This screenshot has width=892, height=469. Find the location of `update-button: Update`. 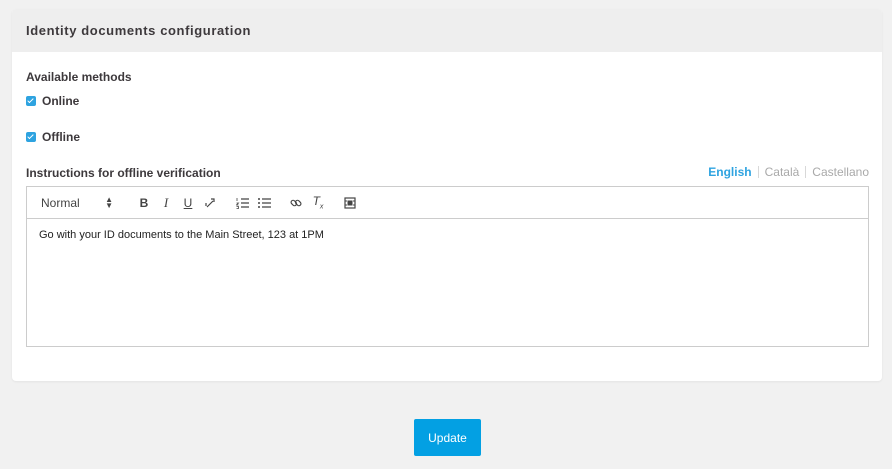

update-button: Update is located at coordinates (447, 437).